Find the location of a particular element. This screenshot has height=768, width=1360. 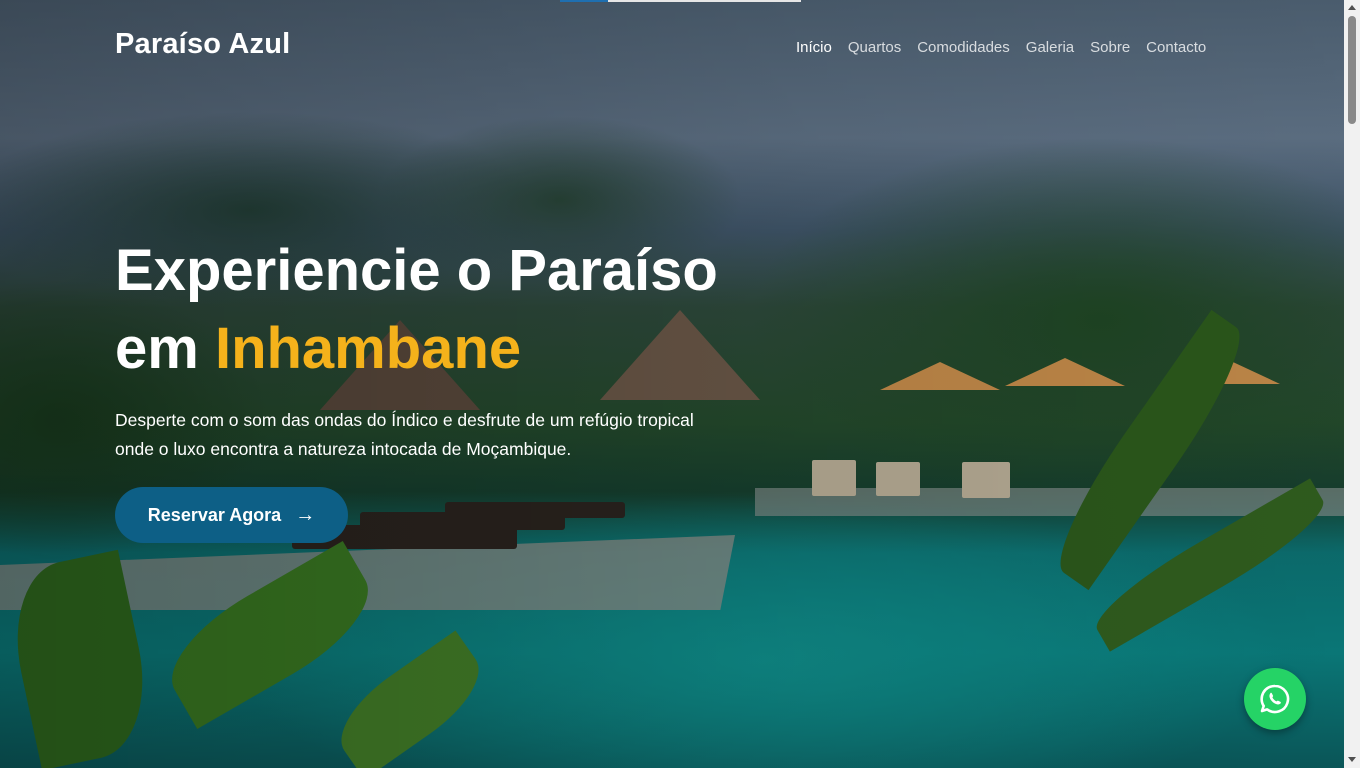

whatsapp-button is located at coordinates (1275, 699).